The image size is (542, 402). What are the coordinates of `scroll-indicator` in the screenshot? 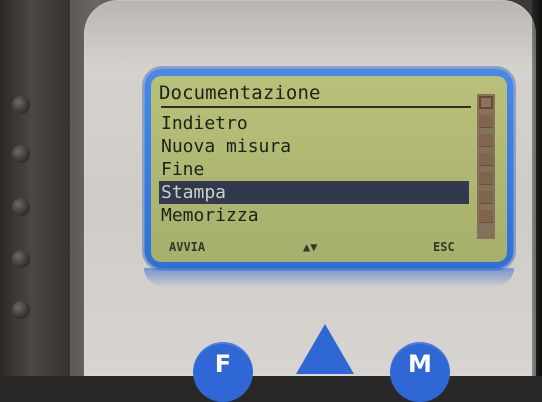 It's located at (486, 102).